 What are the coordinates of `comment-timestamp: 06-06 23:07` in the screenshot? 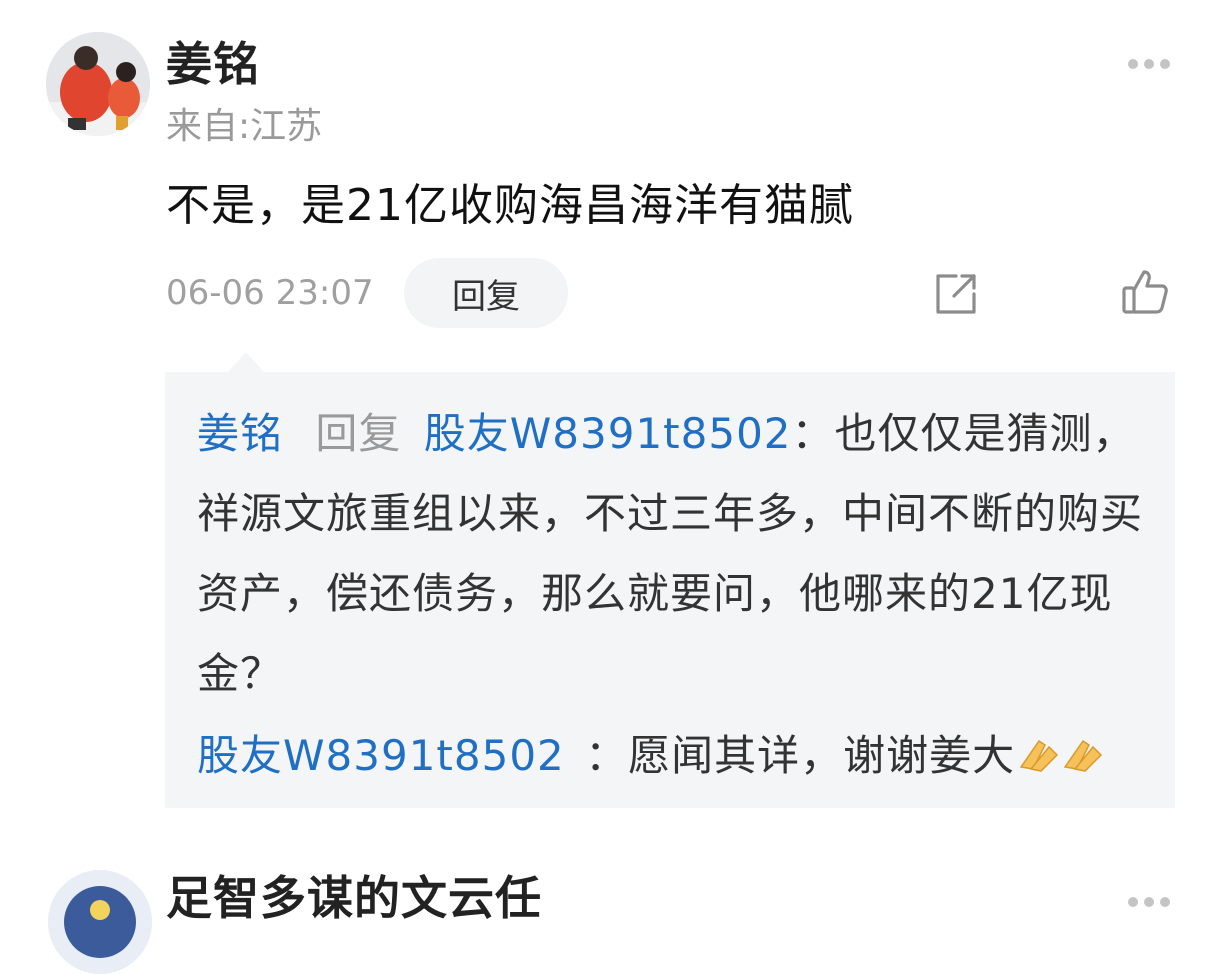 It's located at (270, 293).